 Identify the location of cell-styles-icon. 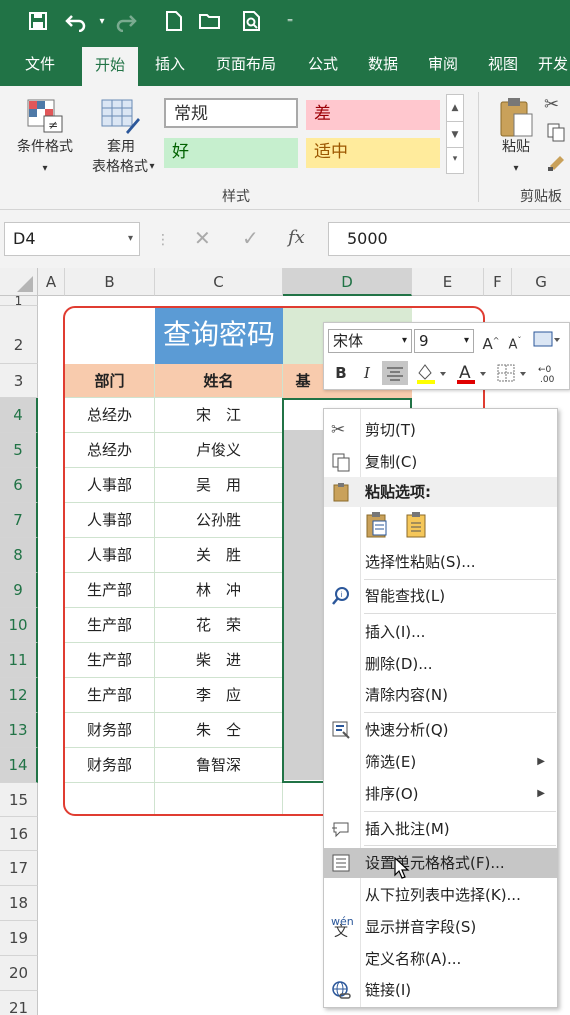
(547, 341).